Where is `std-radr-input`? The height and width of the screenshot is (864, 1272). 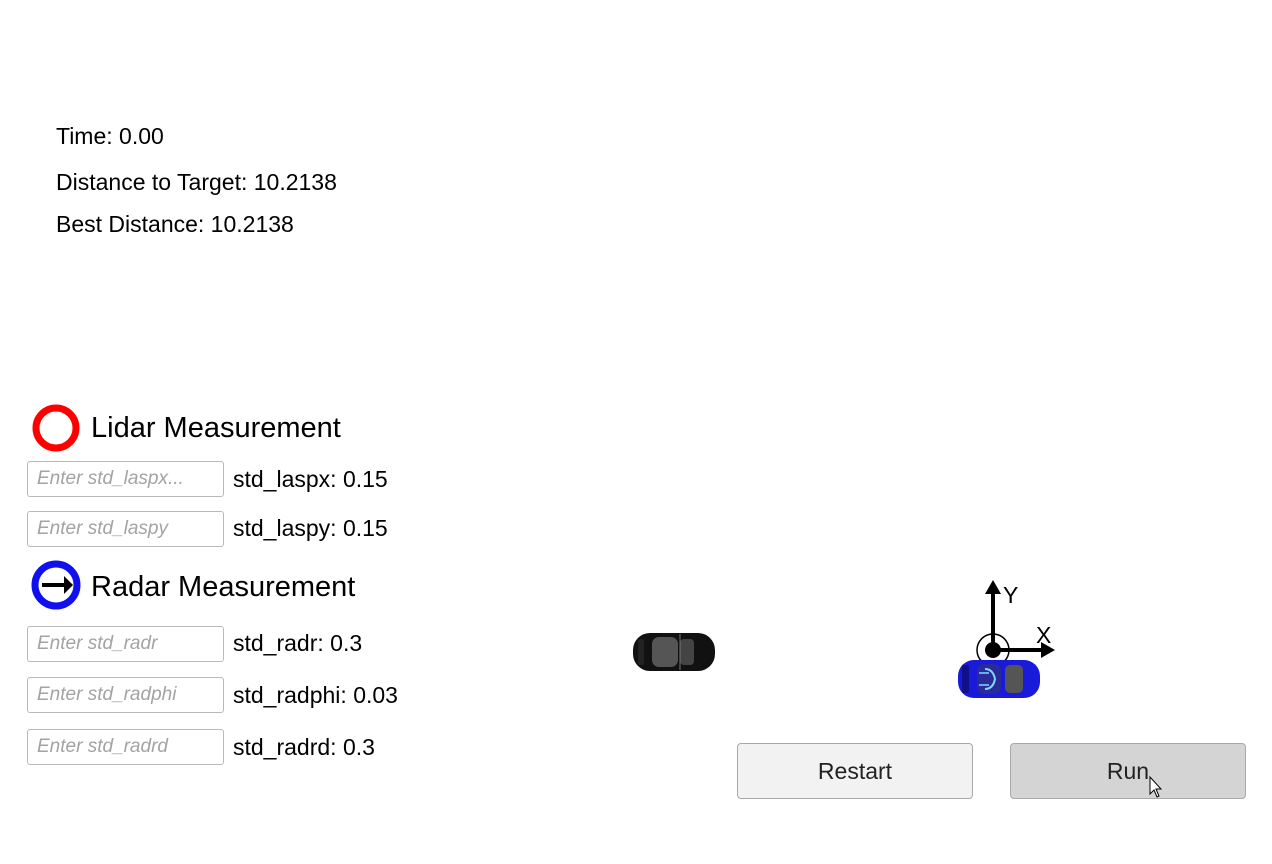 std-radr-input is located at coordinates (125, 644).